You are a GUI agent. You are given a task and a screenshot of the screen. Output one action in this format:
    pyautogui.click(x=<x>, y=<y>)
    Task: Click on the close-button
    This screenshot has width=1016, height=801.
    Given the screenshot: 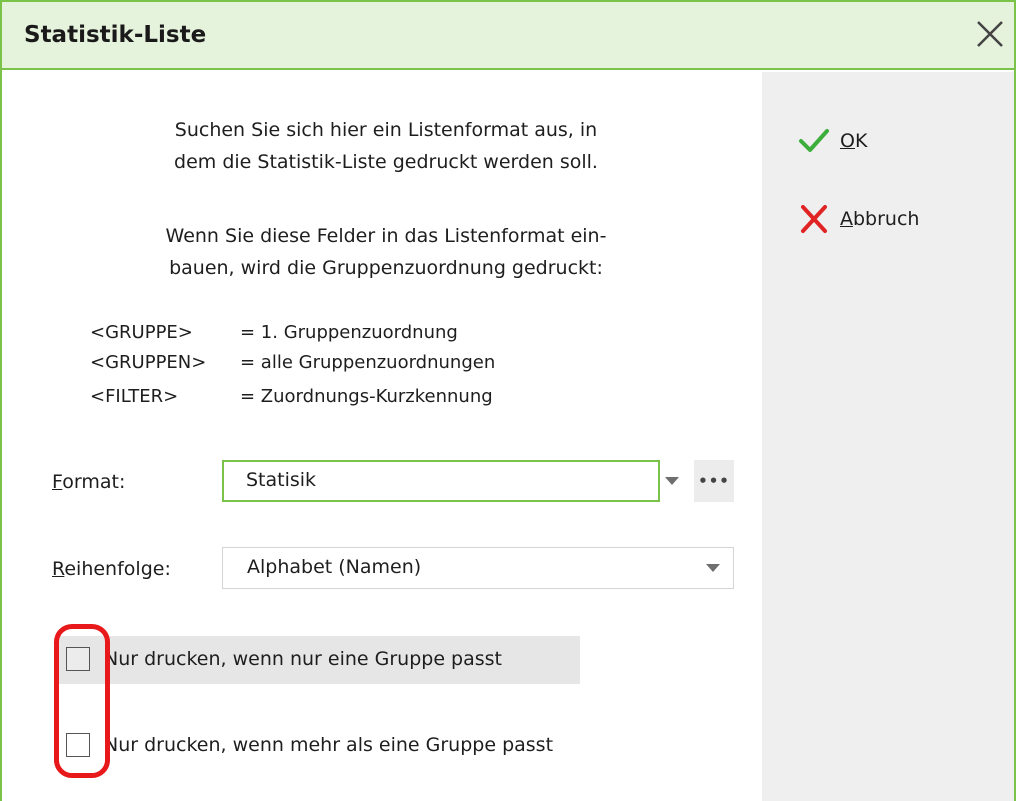 What is the action you would take?
    pyautogui.click(x=990, y=34)
    